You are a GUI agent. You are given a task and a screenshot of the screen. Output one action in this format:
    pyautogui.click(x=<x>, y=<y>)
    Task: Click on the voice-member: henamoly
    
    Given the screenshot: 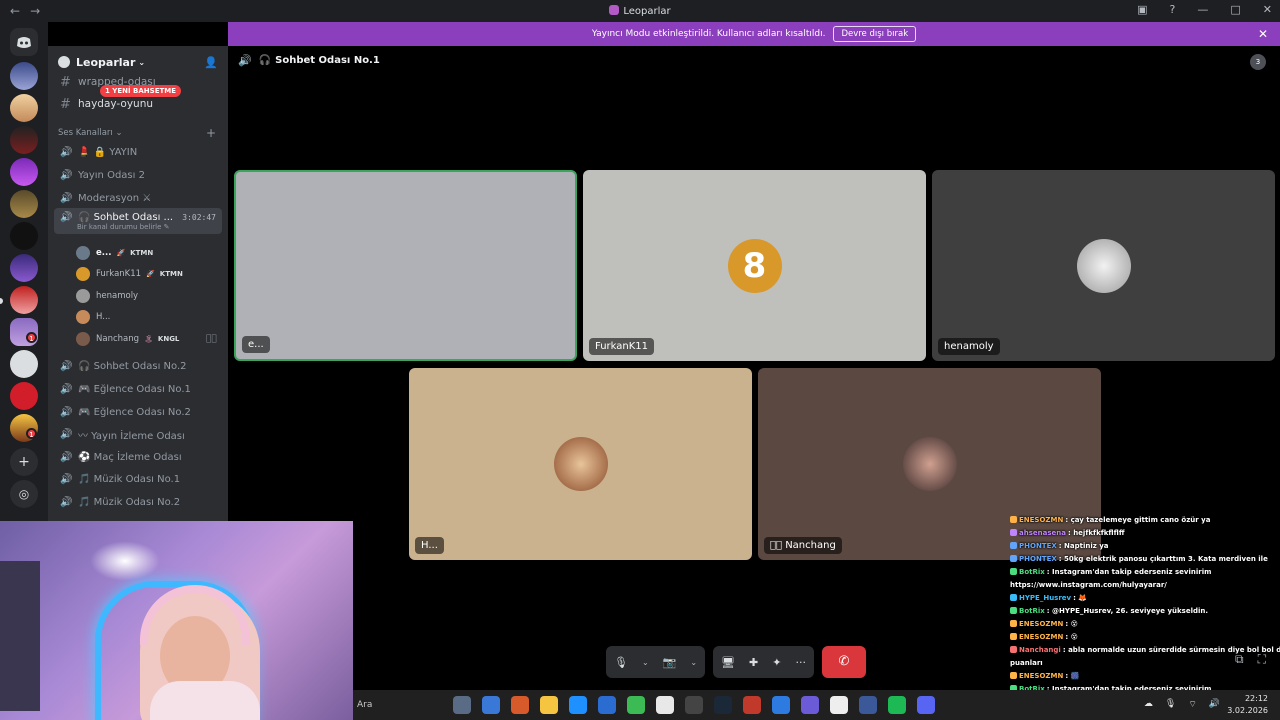 What is the action you would take?
    pyautogui.click(x=107, y=296)
    